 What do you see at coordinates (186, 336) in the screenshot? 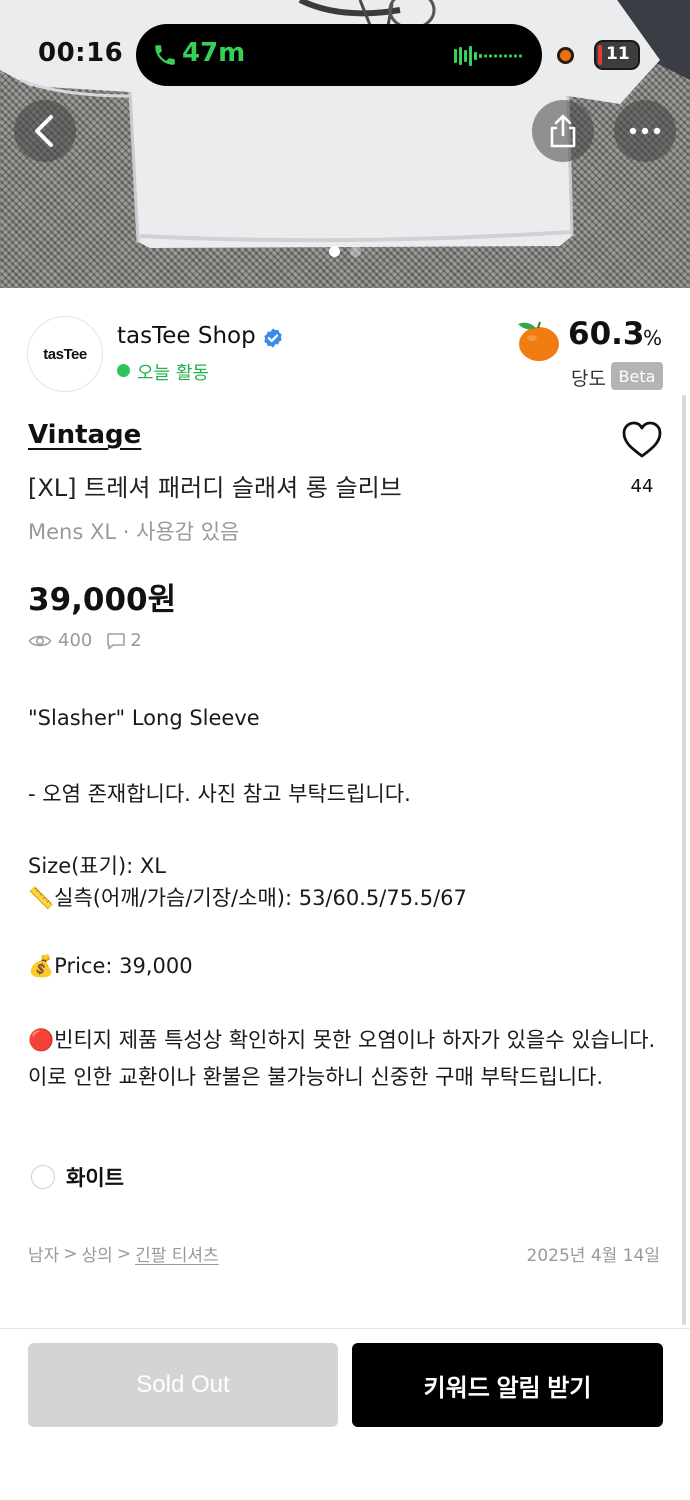
I see `shop-name: tasTee Shop` at bounding box center [186, 336].